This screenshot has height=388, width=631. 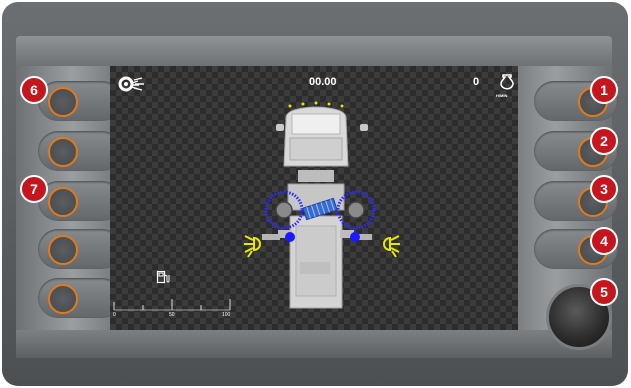 What do you see at coordinates (252, 246) in the screenshot?
I see `work-light-left-icon` at bounding box center [252, 246].